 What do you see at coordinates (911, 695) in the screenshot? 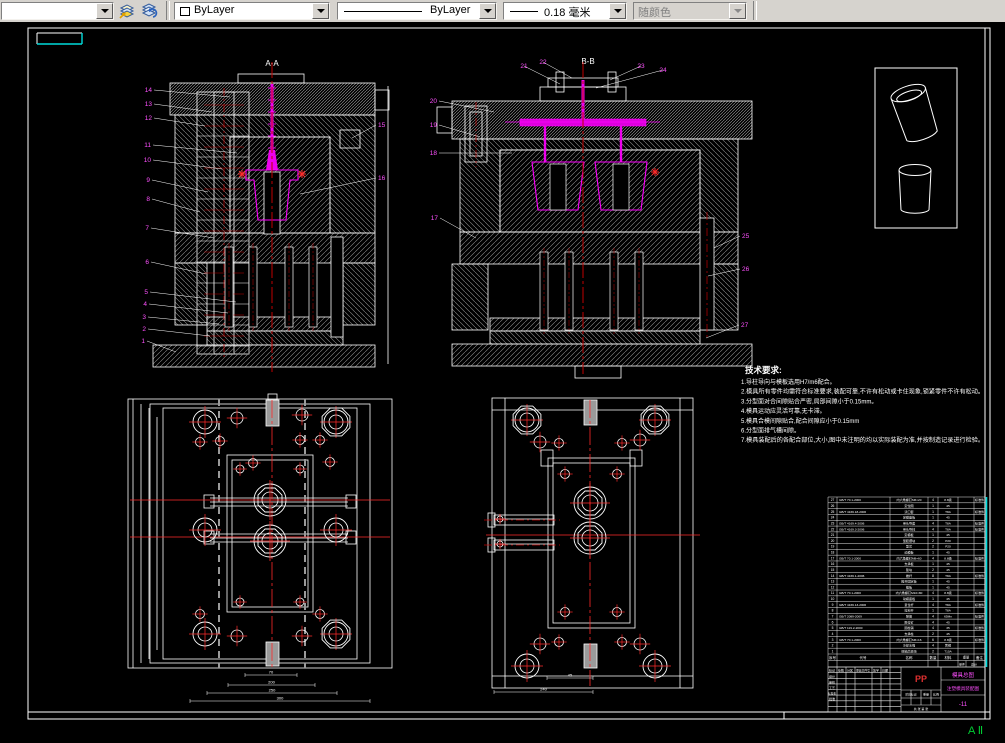
I see `bom-text: 阶段标记` at bounding box center [911, 695].